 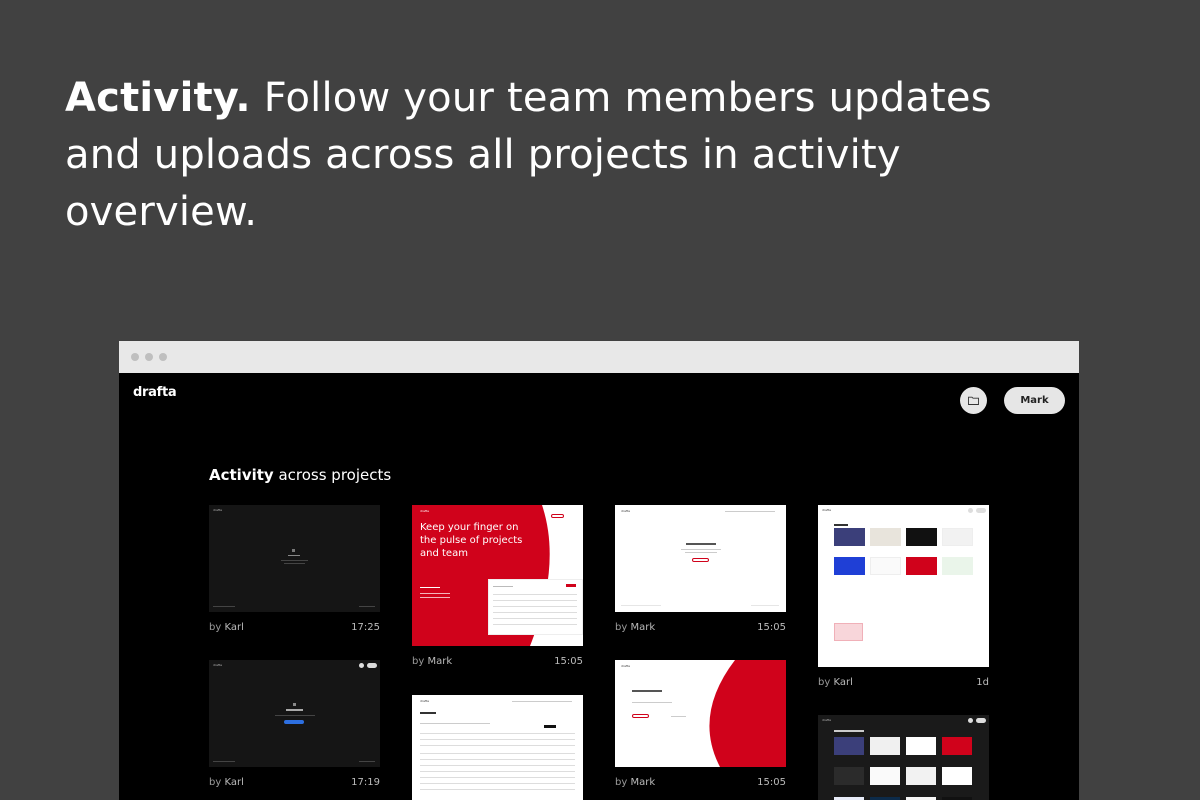 What do you see at coordinates (365, 782) in the screenshot?
I see `card-time: 17:19` at bounding box center [365, 782].